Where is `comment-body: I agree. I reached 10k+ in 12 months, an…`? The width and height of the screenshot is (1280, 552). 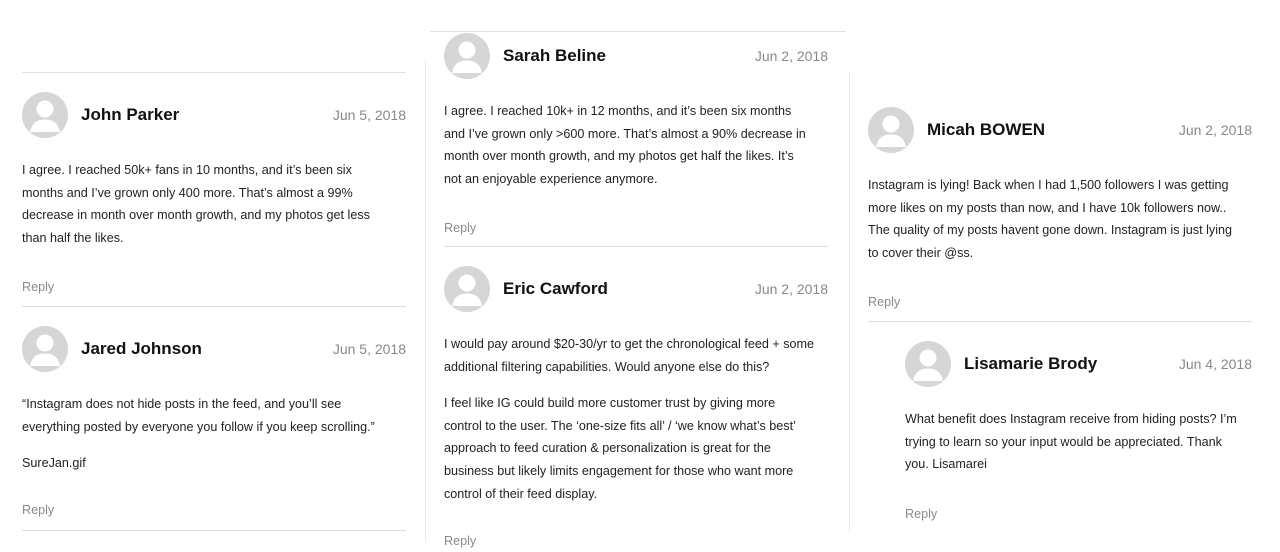 comment-body: I agree. I reached 10k+ in 12 months, an… is located at coordinates (636, 145).